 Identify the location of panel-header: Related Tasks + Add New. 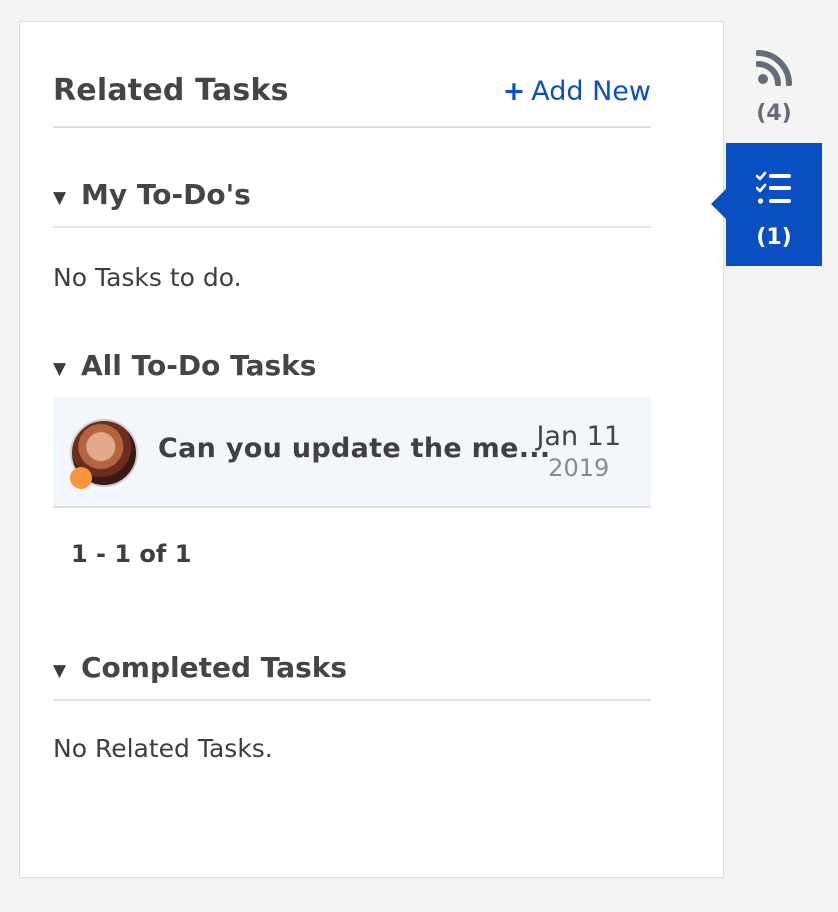
(352, 99).